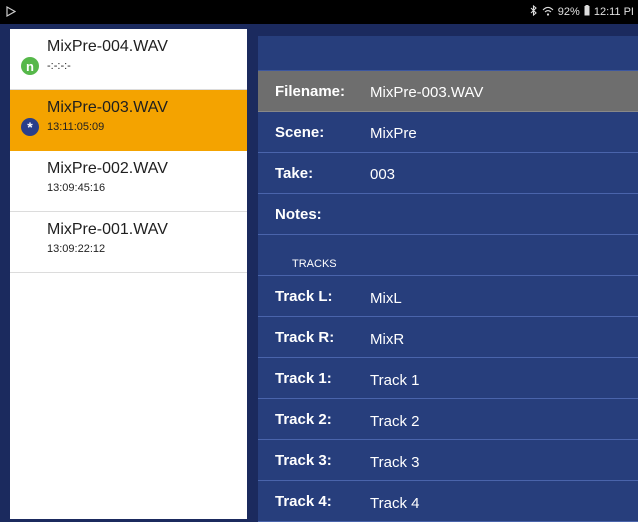 The width and height of the screenshot is (638, 522). I want to click on take-row: Take: 003, so click(448, 173).